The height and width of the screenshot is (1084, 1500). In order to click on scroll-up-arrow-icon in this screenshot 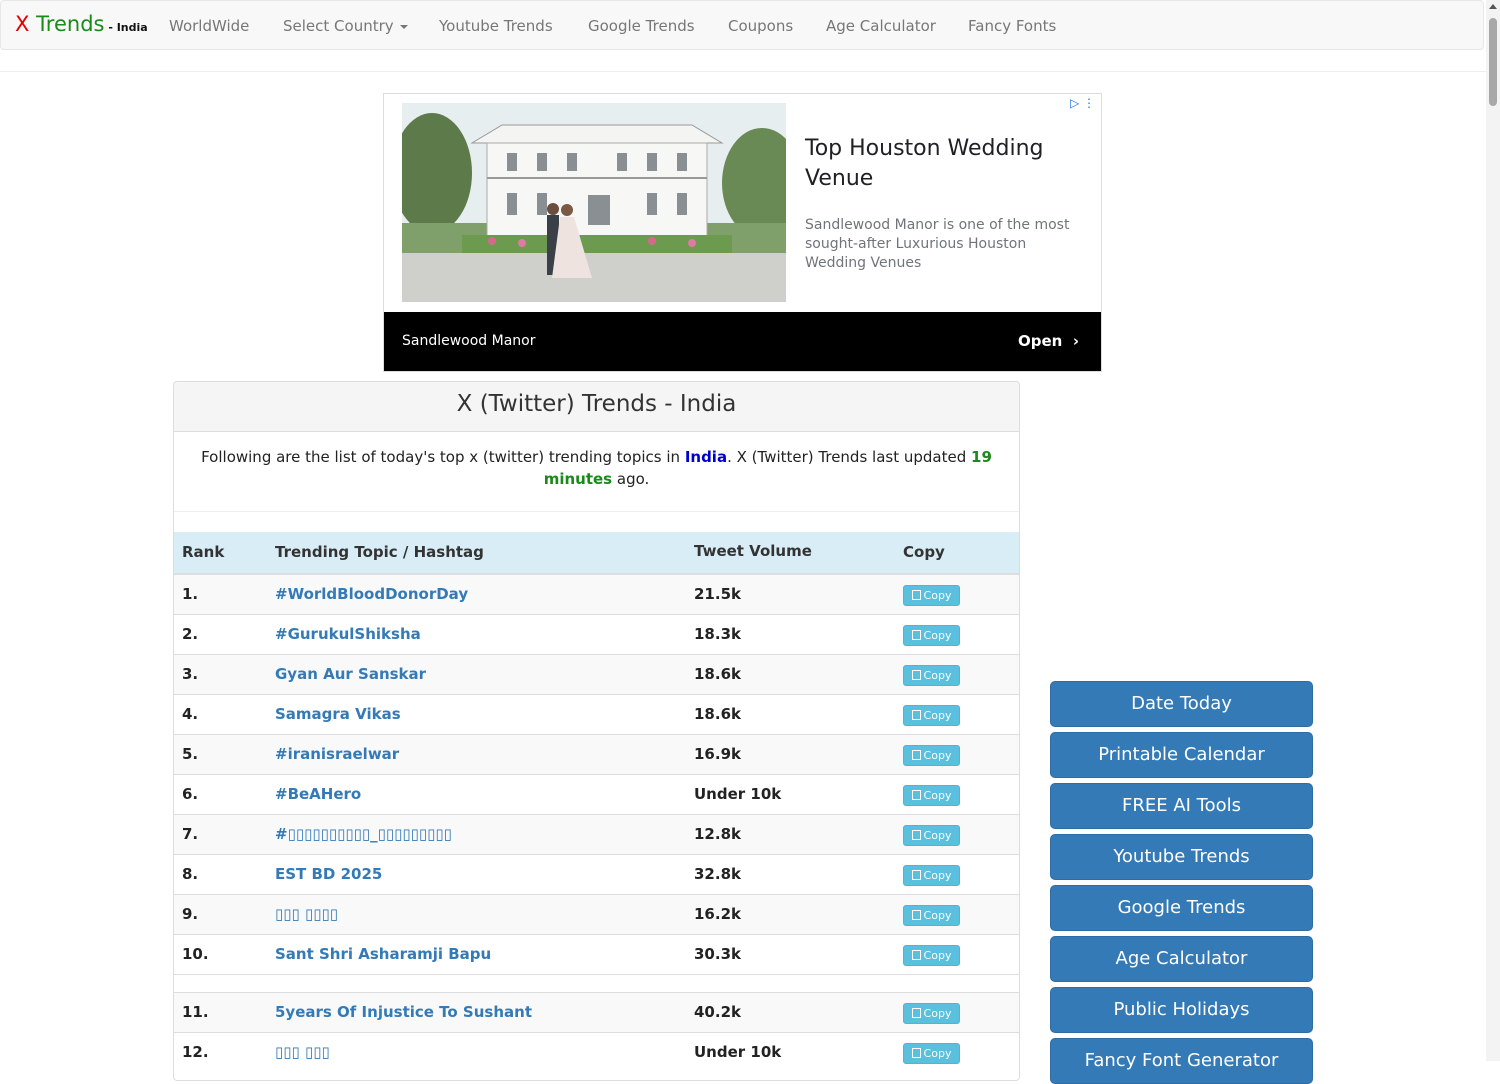, I will do `click(1493, 6)`.